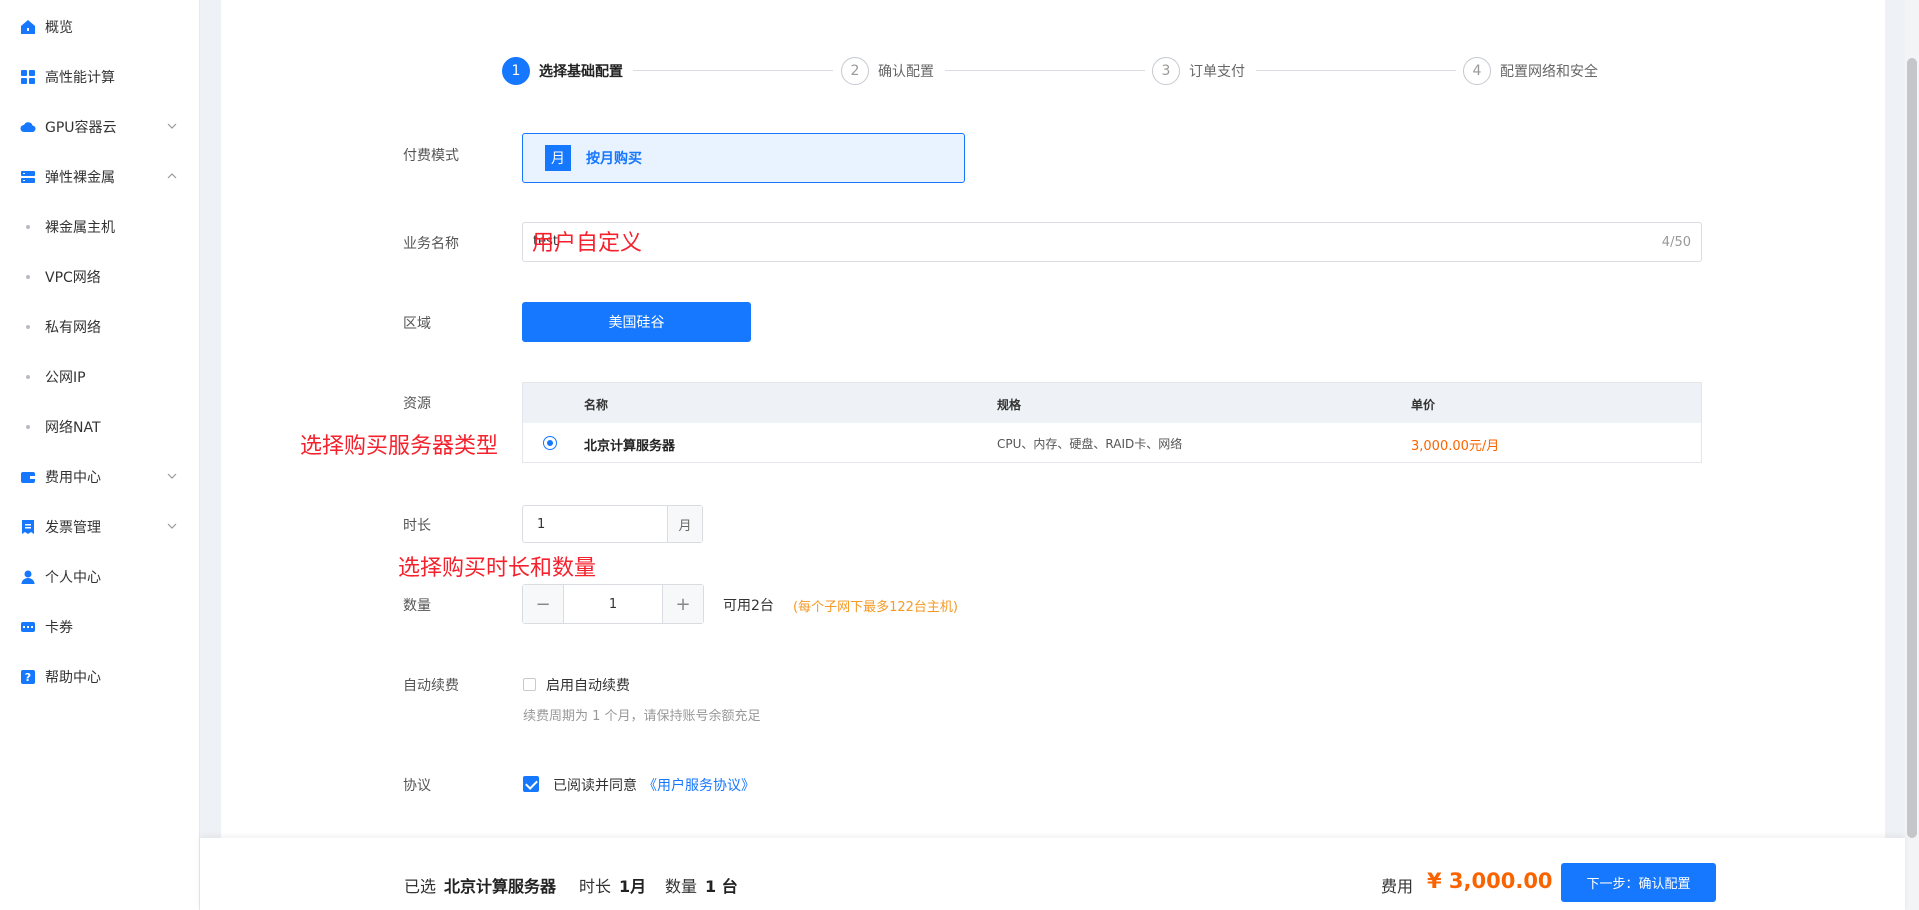 This screenshot has height=910, width=1919. I want to click on sidebar-item-label: 公网IP, so click(65, 378).